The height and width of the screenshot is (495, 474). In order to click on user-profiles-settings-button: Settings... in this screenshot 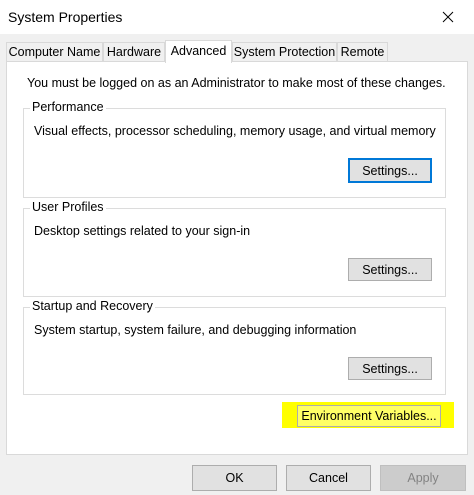, I will do `click(390, 269)`.